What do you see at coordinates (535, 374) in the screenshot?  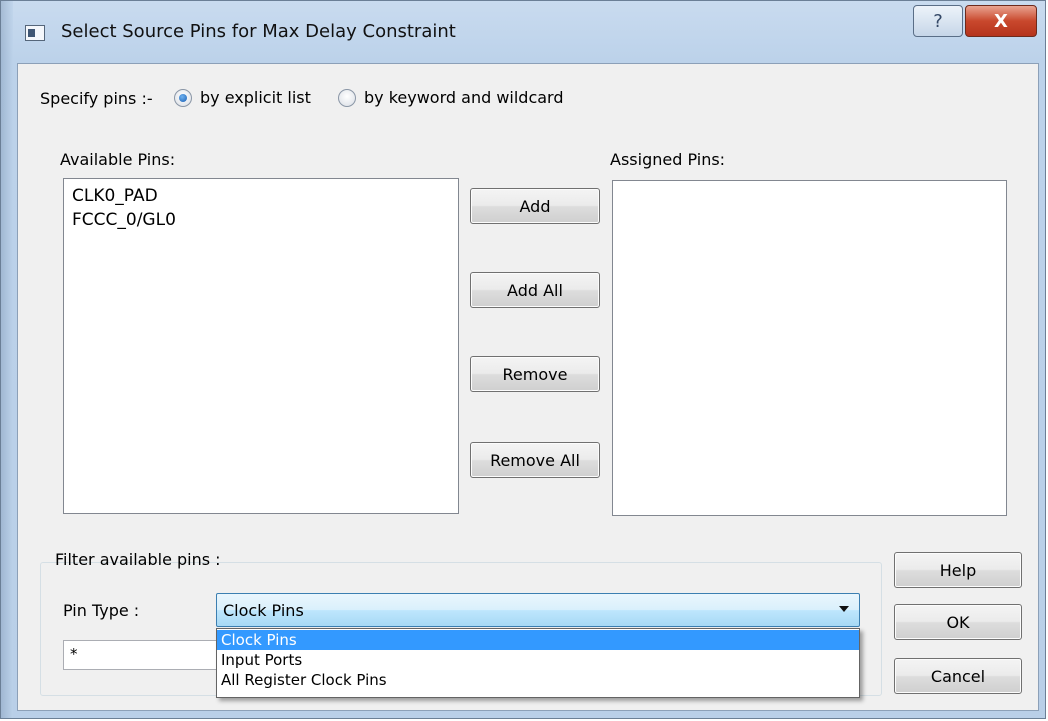 I see `remove-button: Remove` at bounding box center [535, 374].